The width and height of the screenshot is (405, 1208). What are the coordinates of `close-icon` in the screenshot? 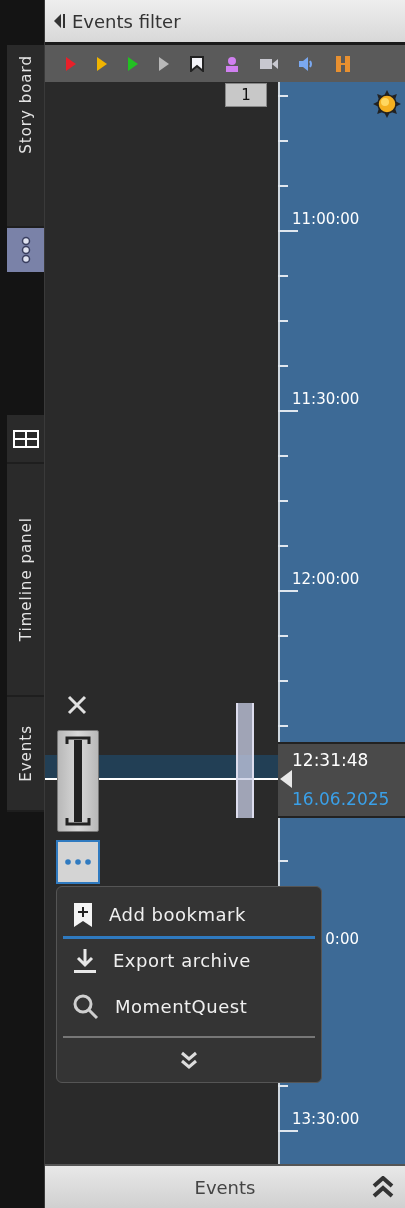 It's located at (77, 705).